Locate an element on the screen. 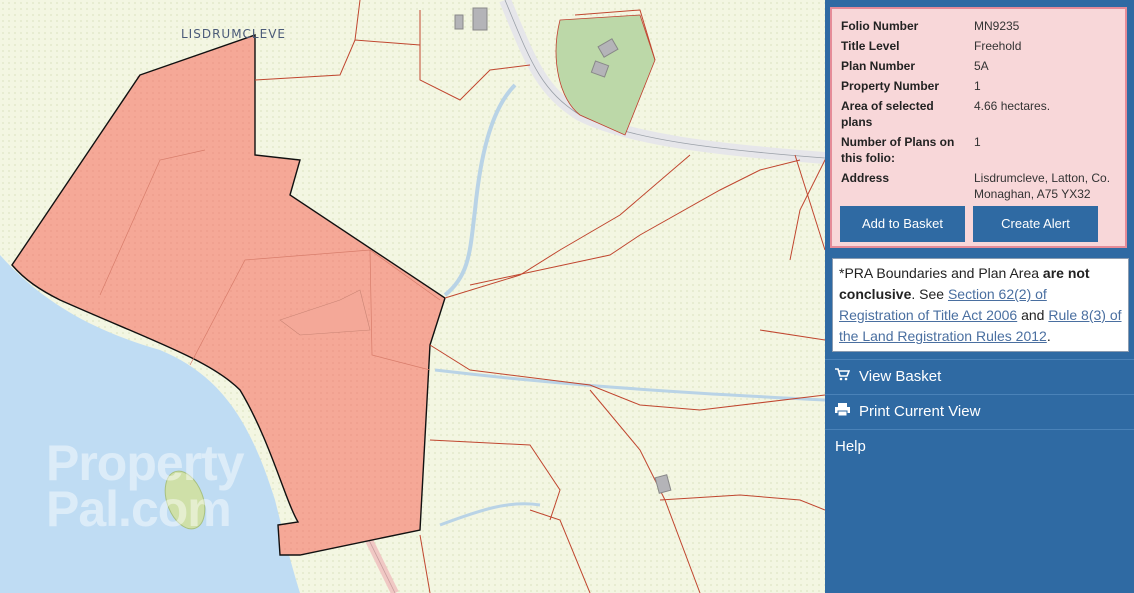 Image resolution: width=1134 pixels, height=593 pixels. watermark-line2: Pal.com is located at coordinates (139, 509).